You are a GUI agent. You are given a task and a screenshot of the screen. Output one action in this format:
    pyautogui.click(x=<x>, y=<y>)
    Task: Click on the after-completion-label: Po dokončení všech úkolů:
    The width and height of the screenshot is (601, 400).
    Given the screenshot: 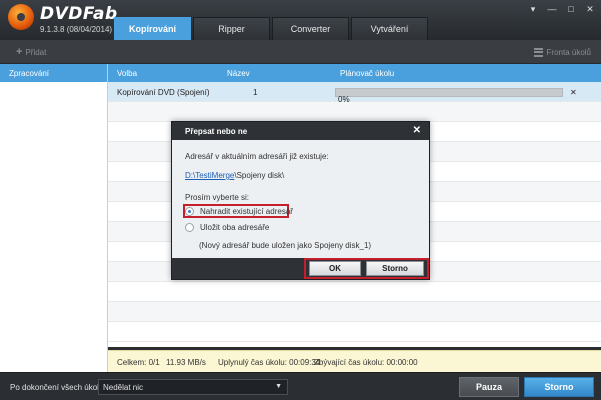 What is the action you would take?
    pyautogui.click(x=58, y=387)
    